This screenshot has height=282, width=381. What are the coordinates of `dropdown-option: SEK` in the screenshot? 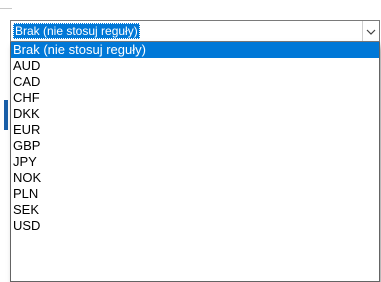 It's located at (195, 210).